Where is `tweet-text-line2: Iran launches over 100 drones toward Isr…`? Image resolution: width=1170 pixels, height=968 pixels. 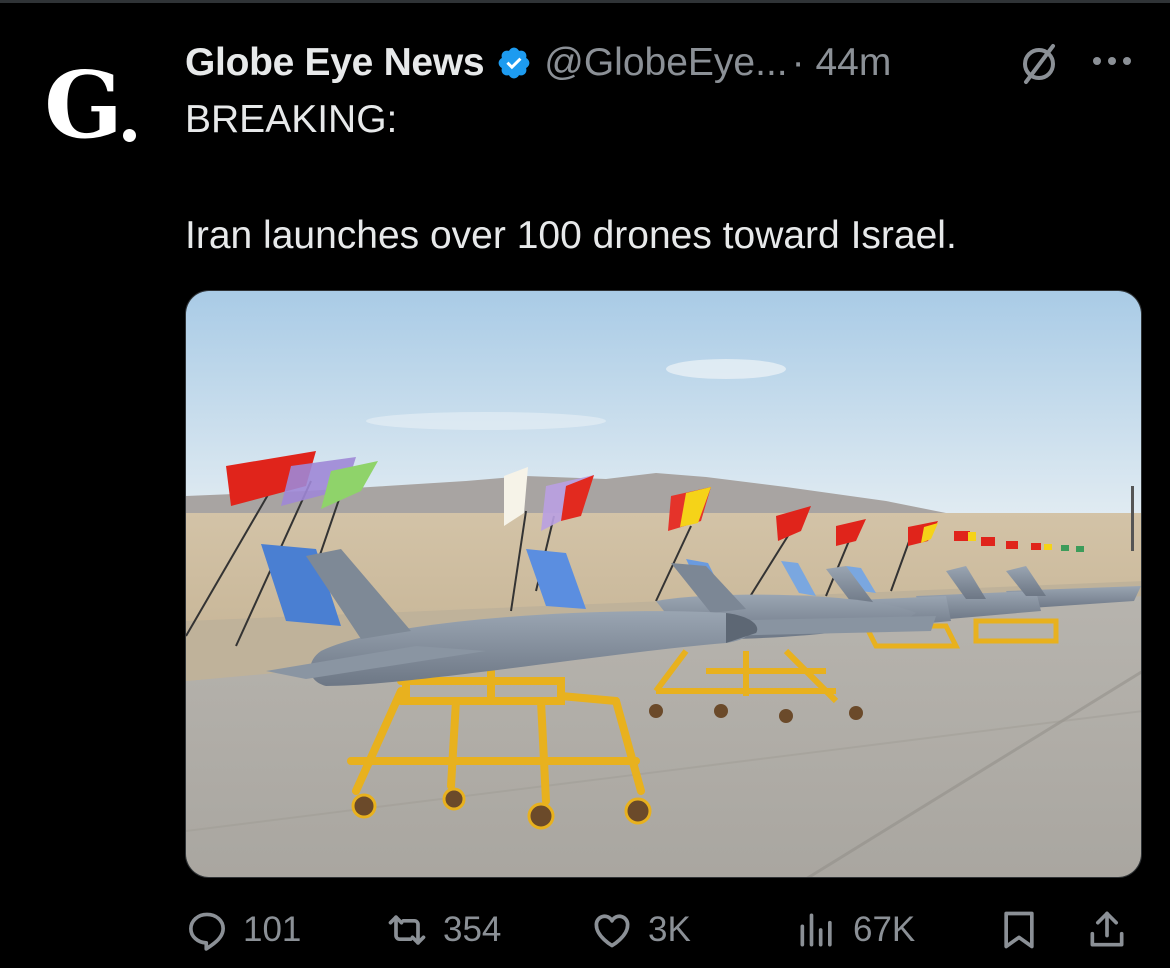
tweet-text-line2: Iran launches over 100 drones toward Isr… is located at coordinates (571, 235).